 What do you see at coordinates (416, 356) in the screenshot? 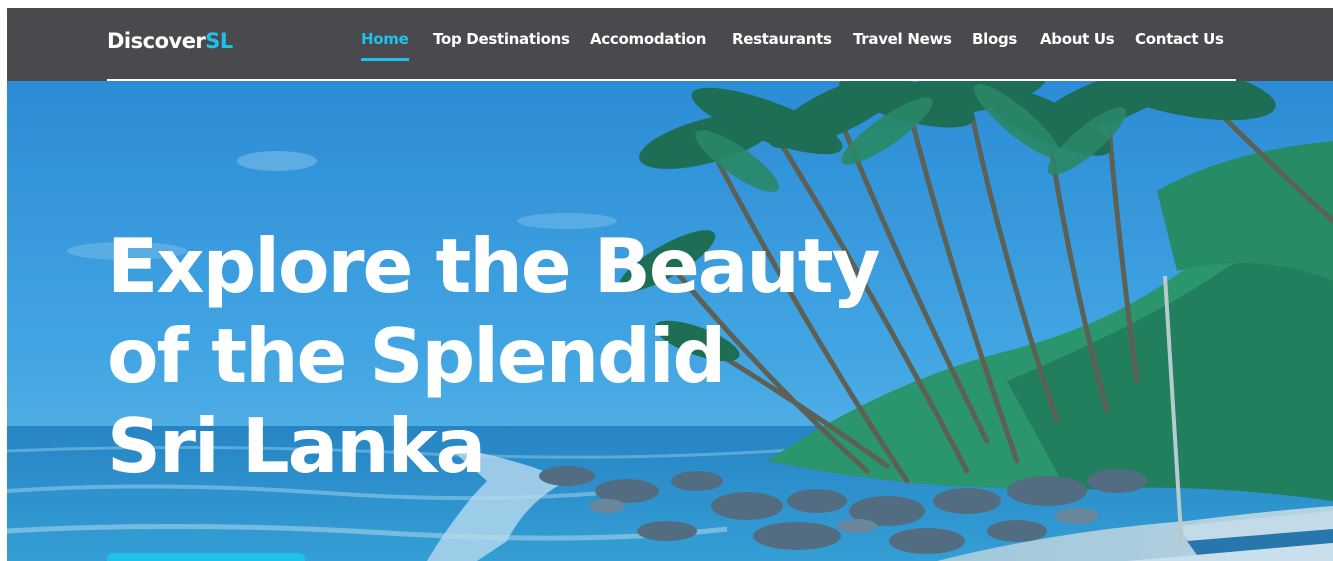
I see `hero-headline-line-2: of the Splendid` at bounding box center [416, 356].